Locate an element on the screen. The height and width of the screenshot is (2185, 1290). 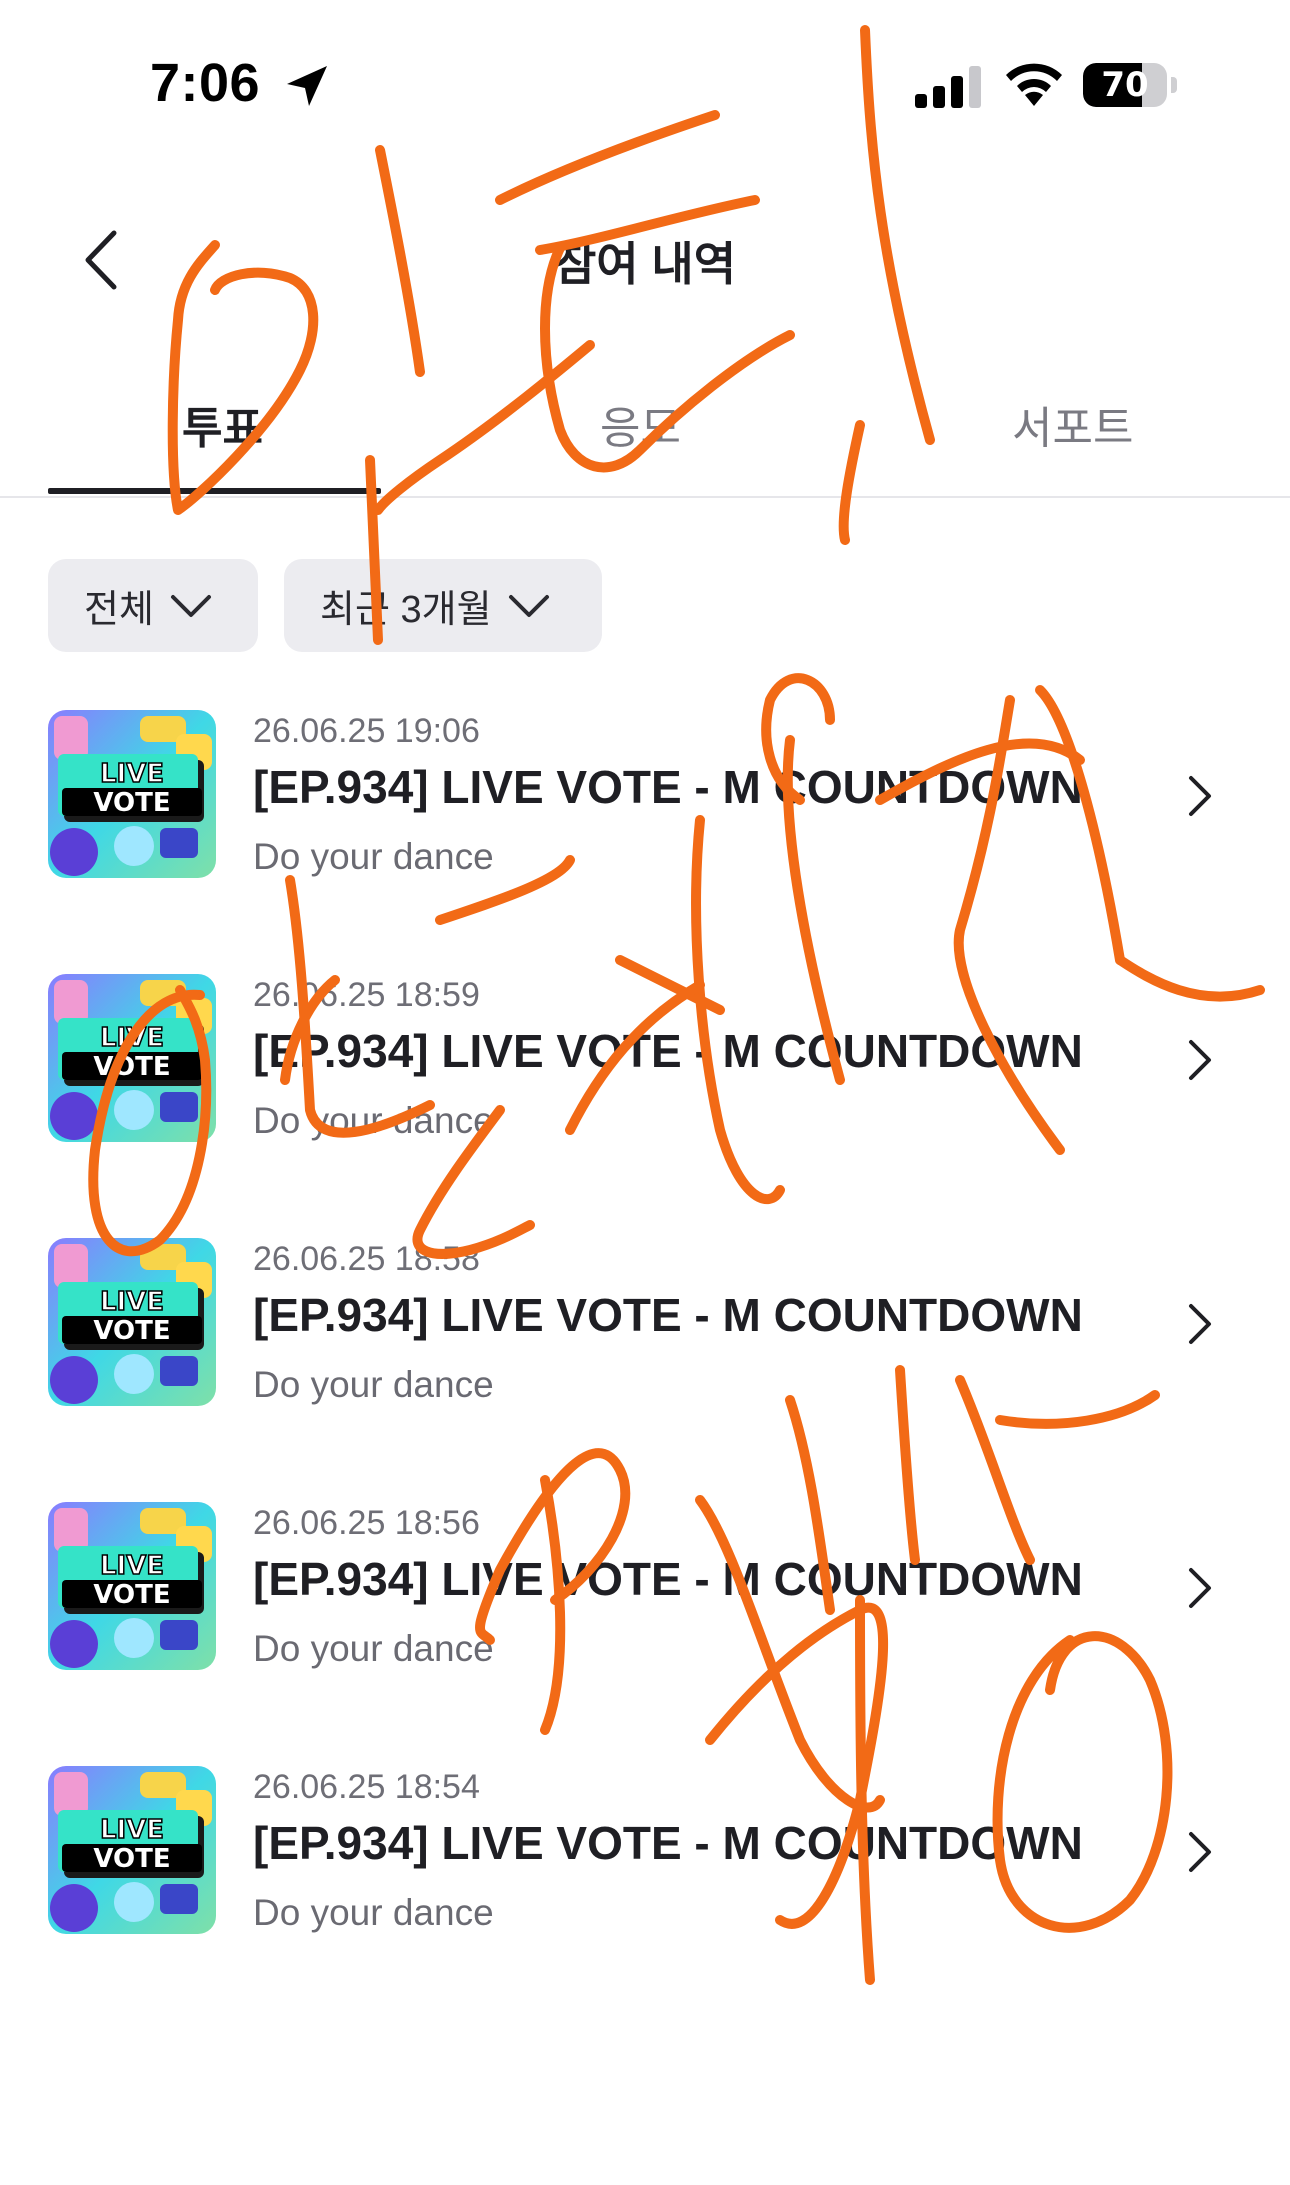
tab-bar: 투표 응모 서포트 is located at coordinates (645, 434).